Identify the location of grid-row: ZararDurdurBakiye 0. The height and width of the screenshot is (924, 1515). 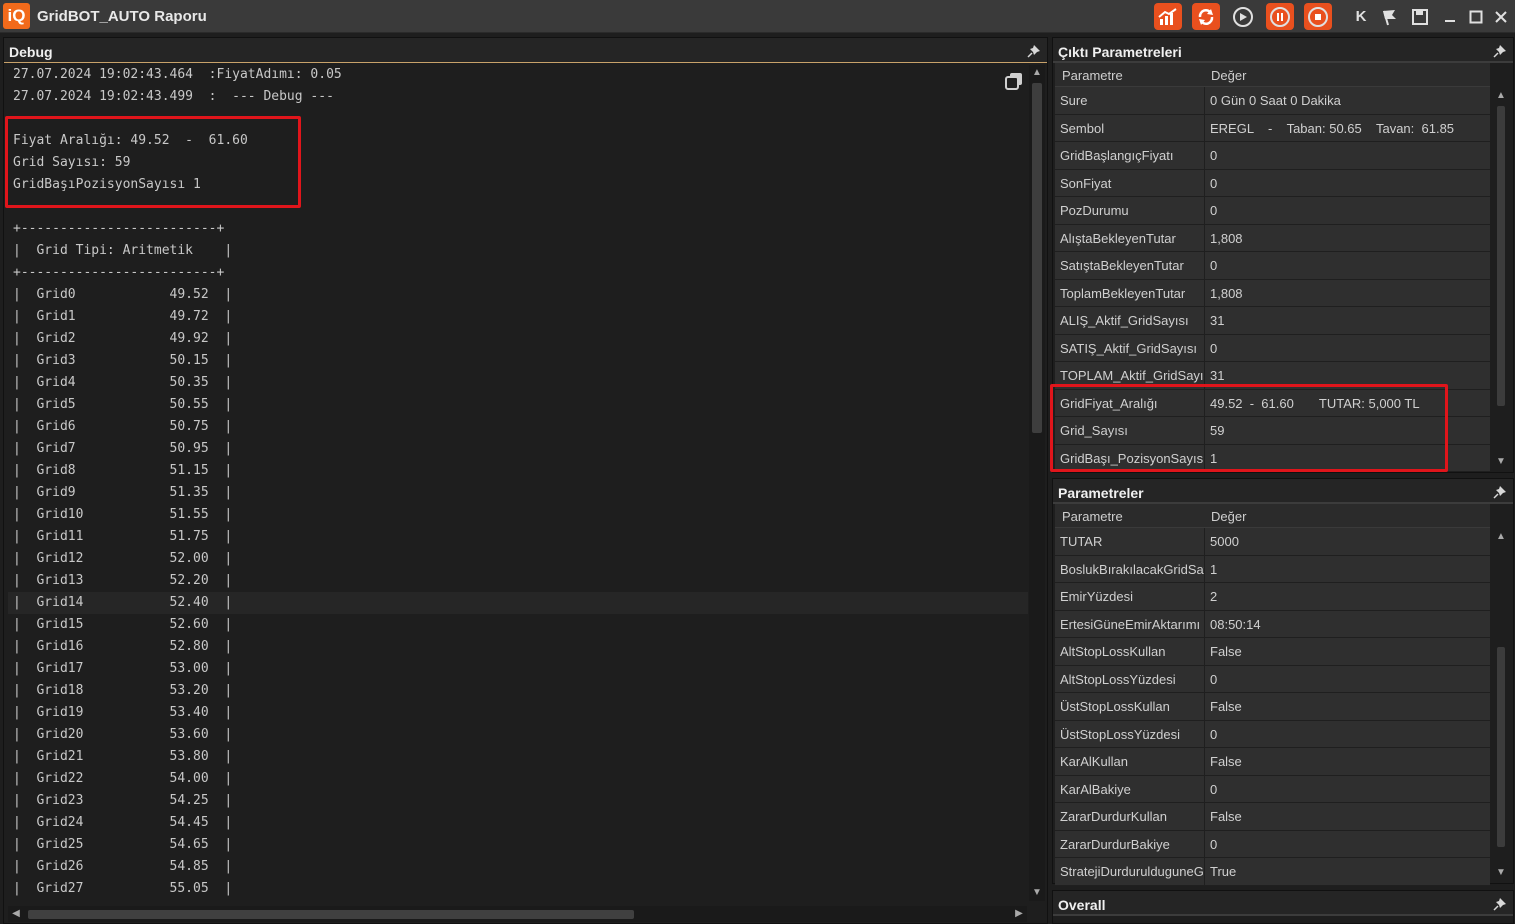
(1272, 844).